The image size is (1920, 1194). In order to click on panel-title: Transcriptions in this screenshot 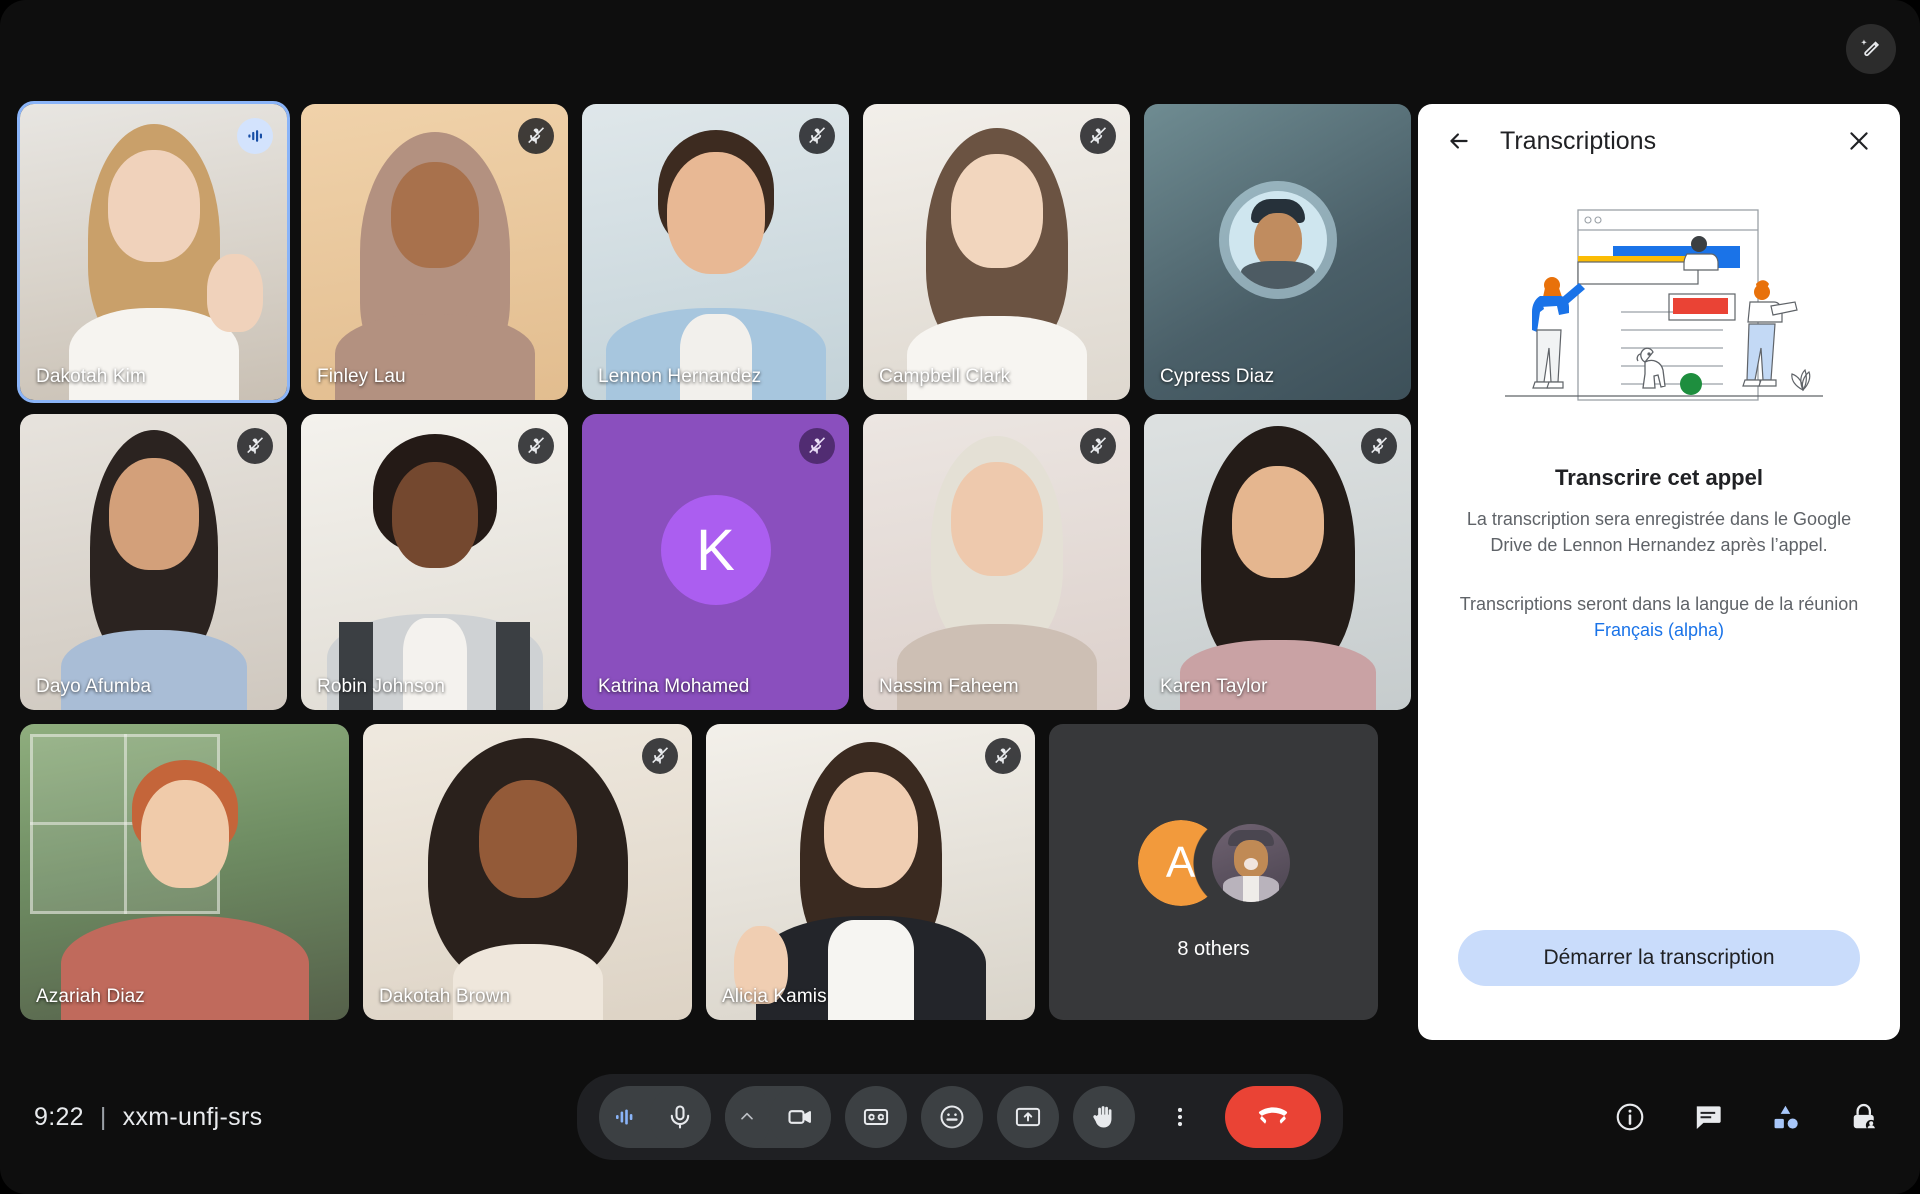, I will do `click(1578, 140)`.